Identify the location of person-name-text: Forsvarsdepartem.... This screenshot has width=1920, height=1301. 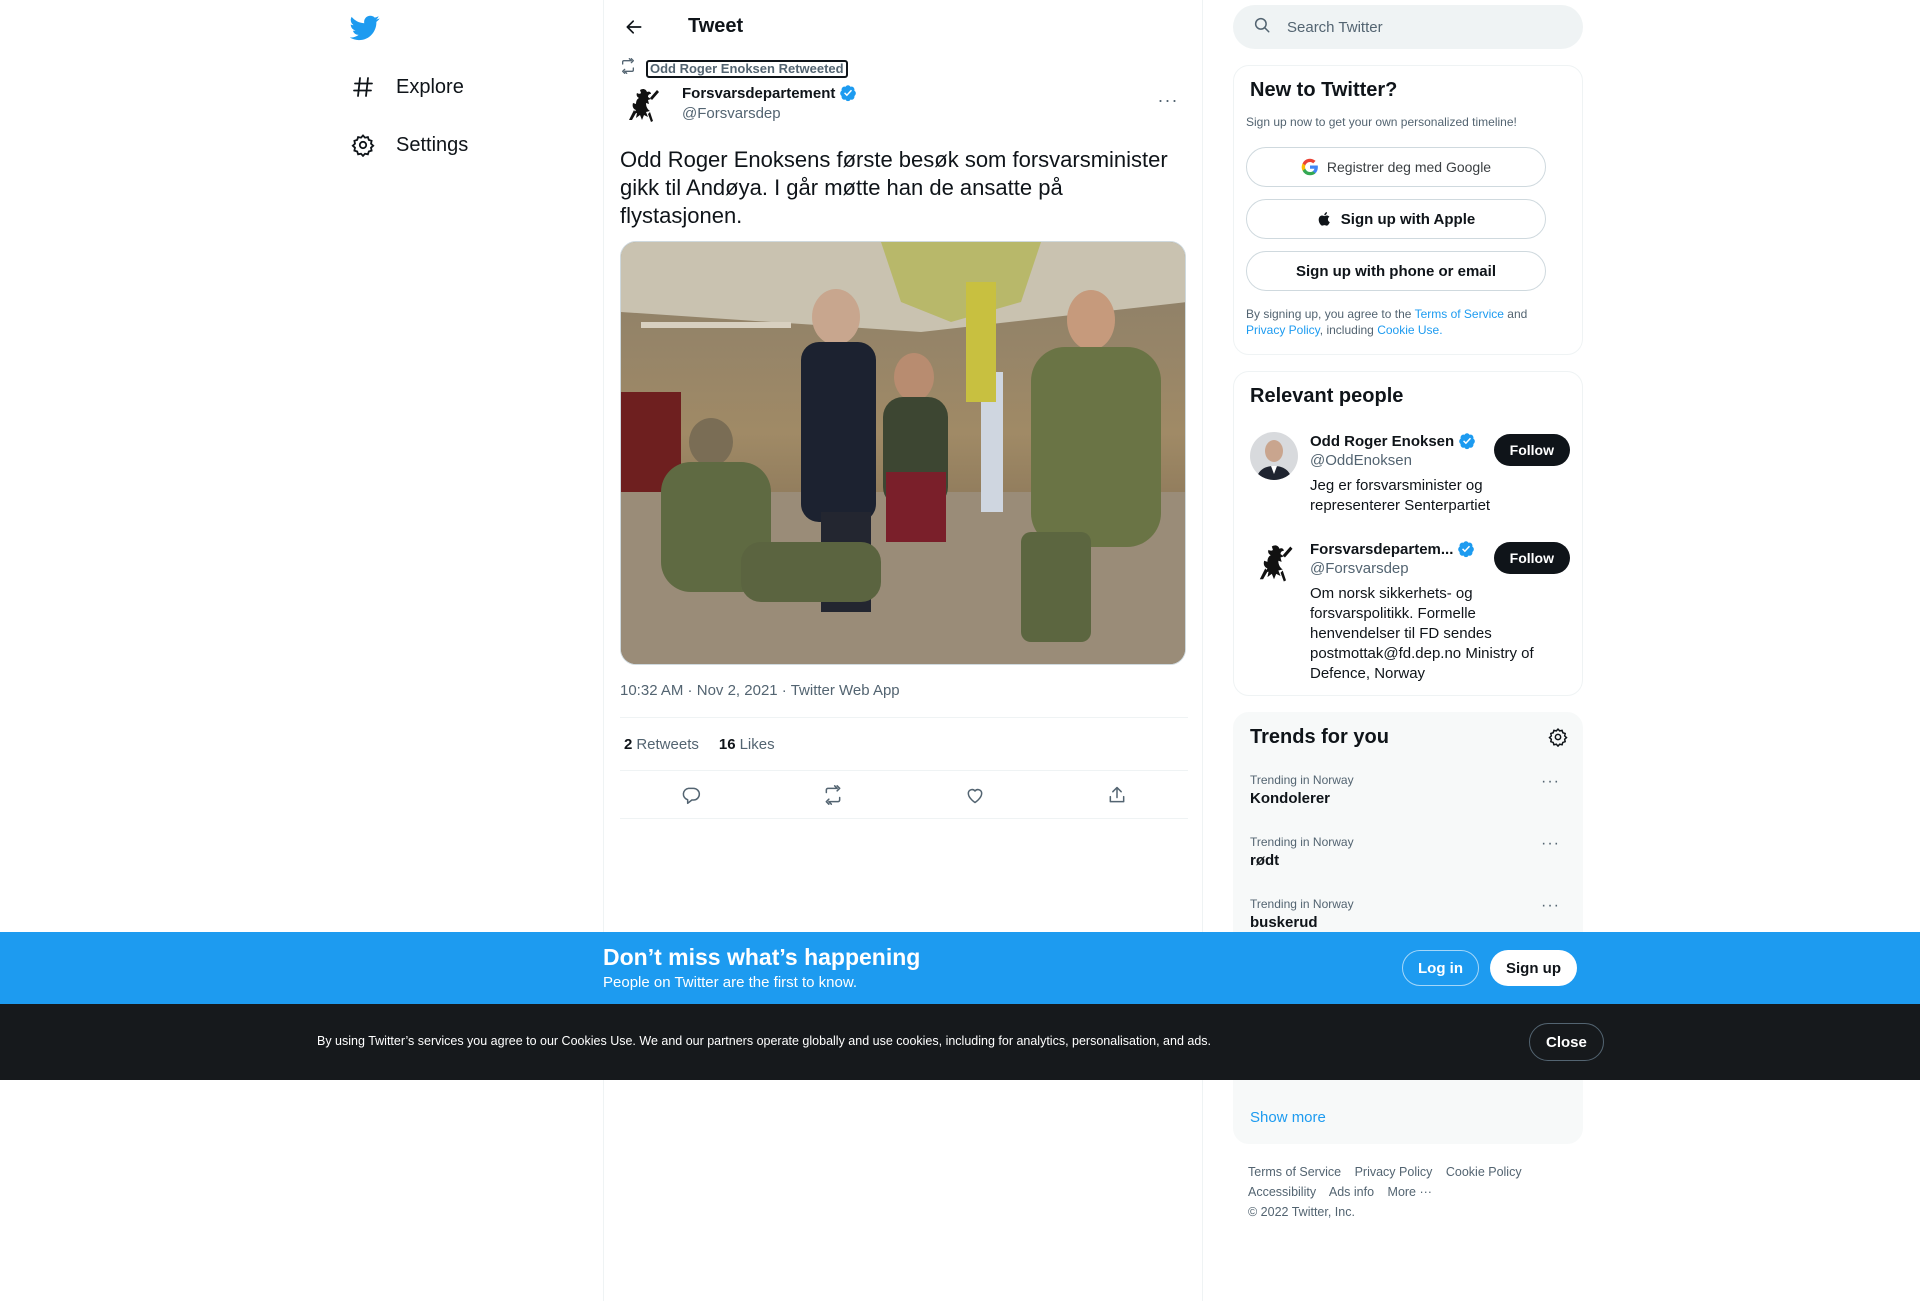
(1382, 549).